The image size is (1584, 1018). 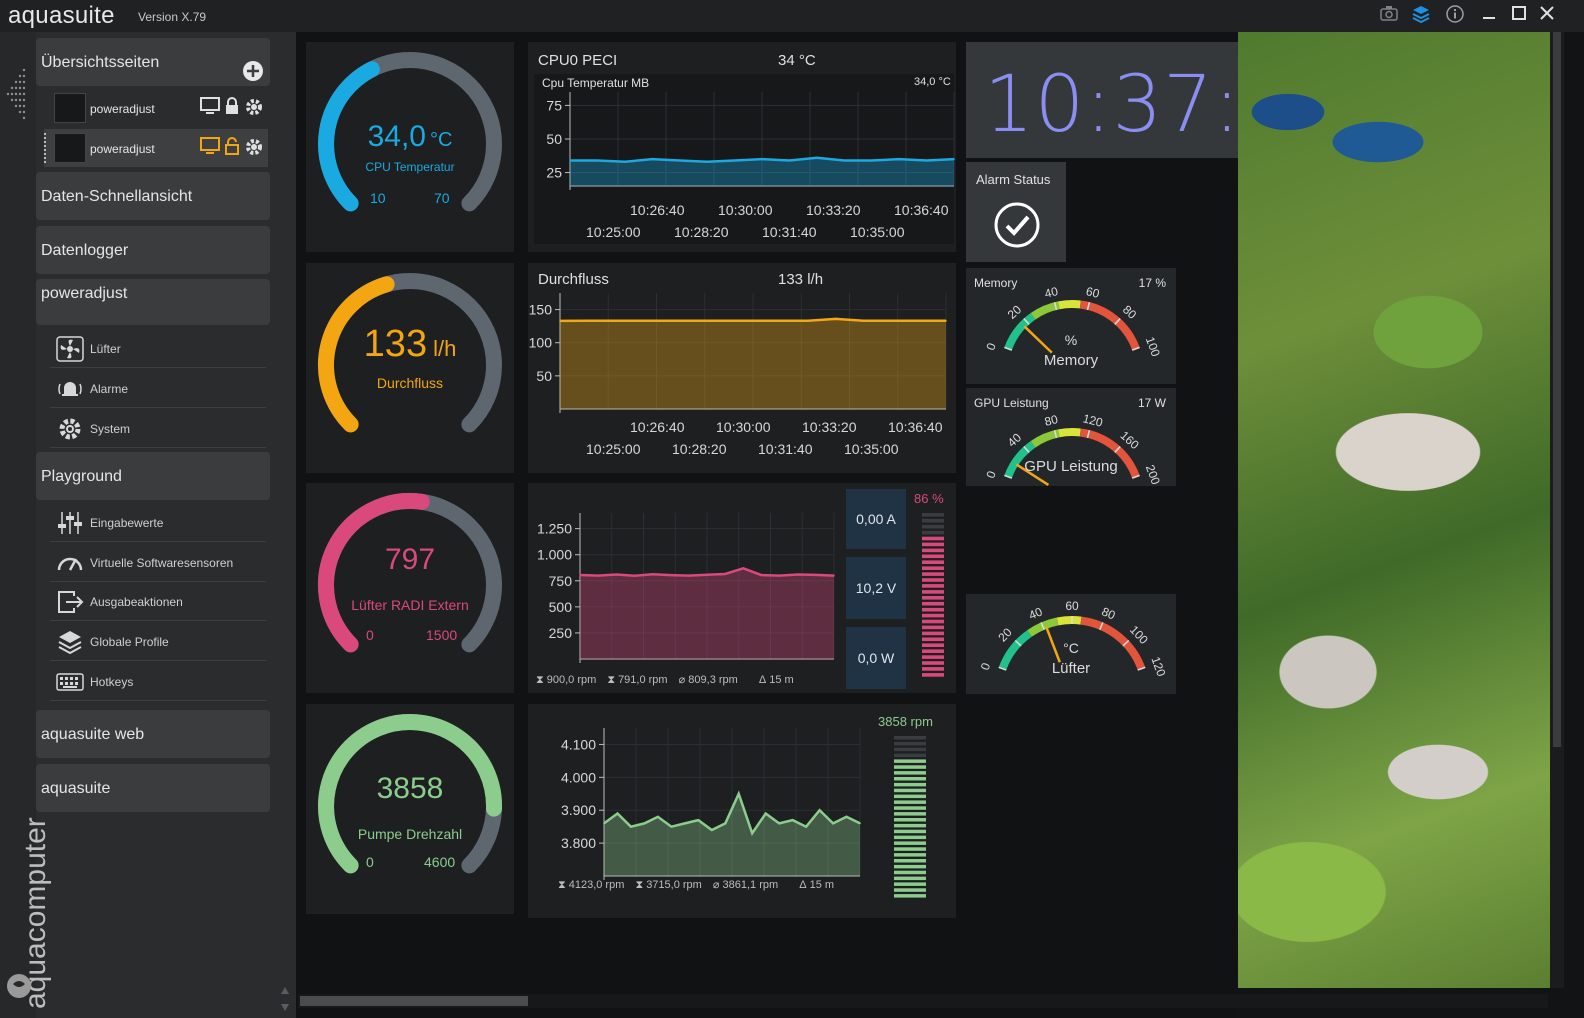 I want to click on section-overview: Übersichtsseiten, so click(x=153, y=62).